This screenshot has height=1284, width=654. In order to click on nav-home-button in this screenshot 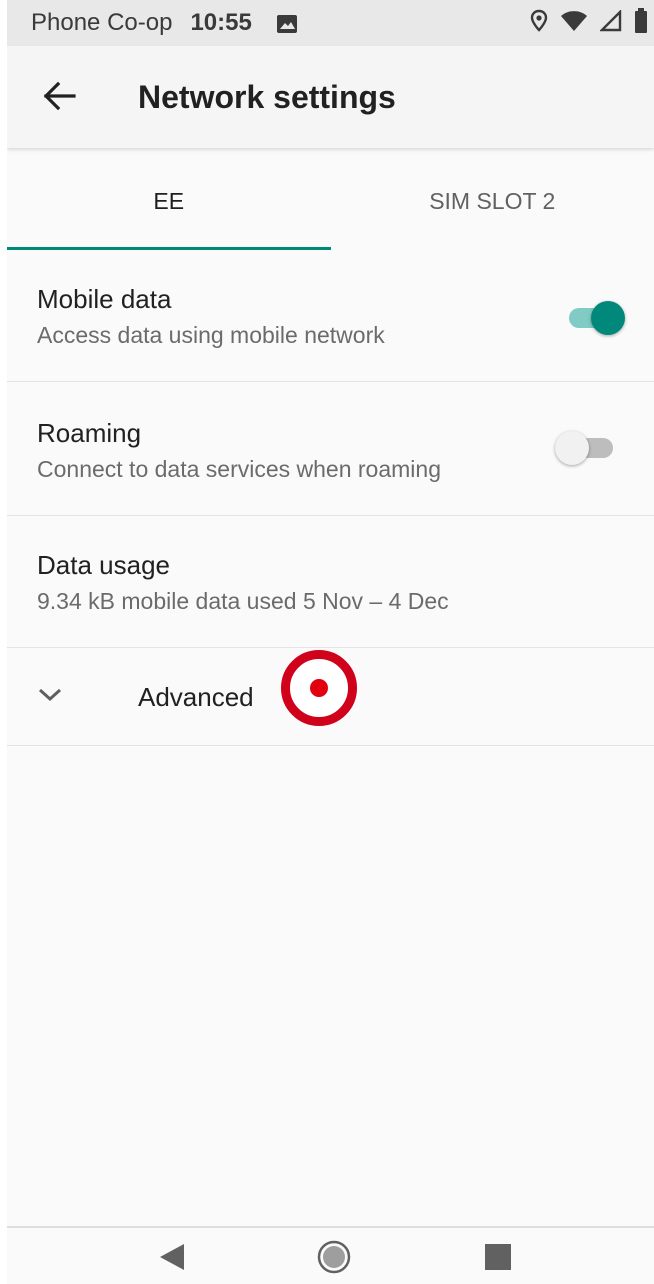, I will do `click(334, 1259)`.